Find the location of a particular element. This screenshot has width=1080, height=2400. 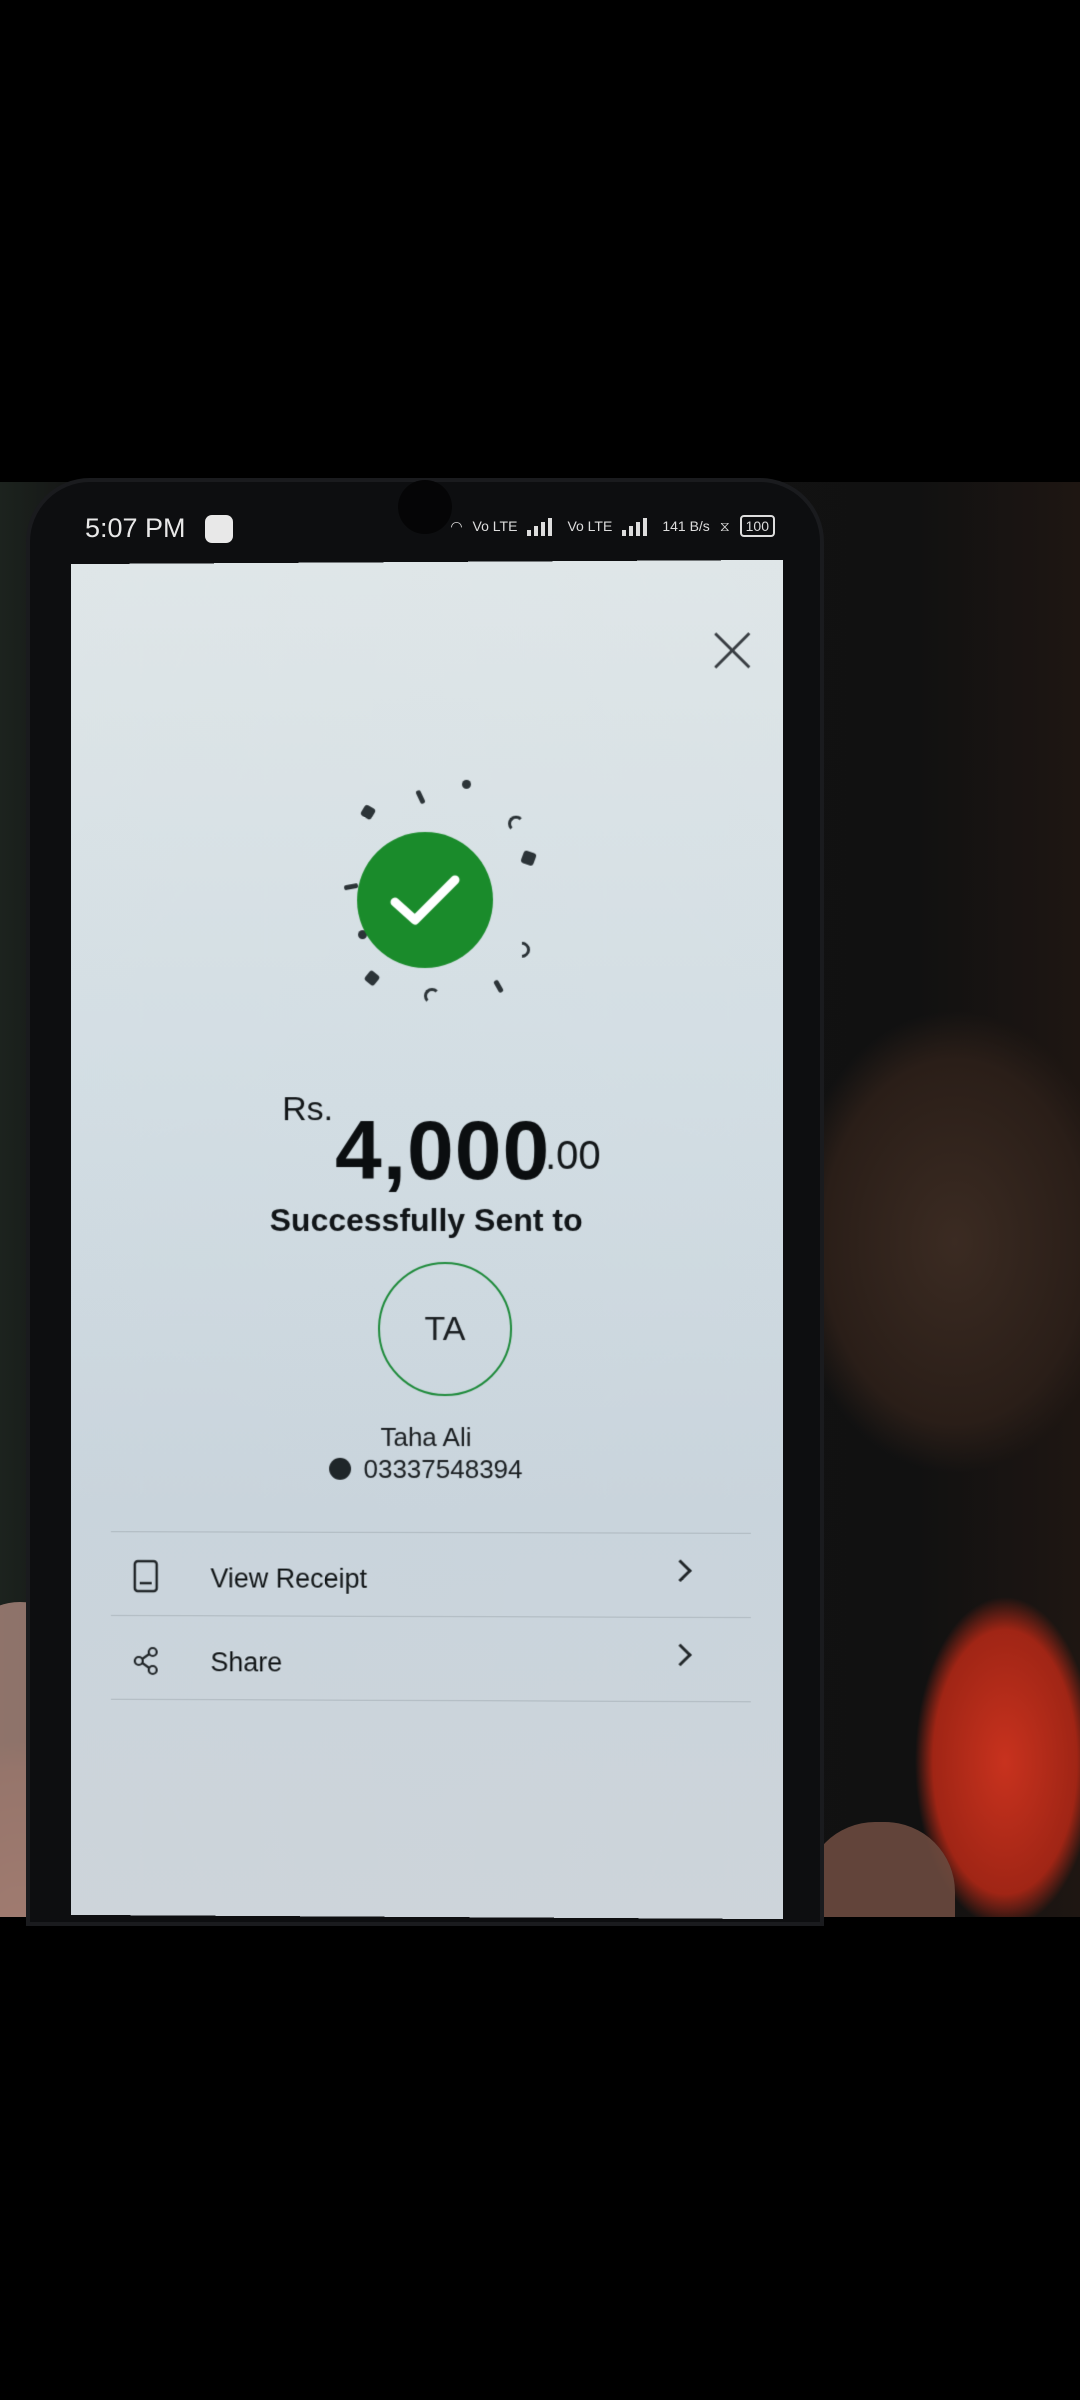

recipient-phone: 03337548394 is located at coordinates (443, 1469).